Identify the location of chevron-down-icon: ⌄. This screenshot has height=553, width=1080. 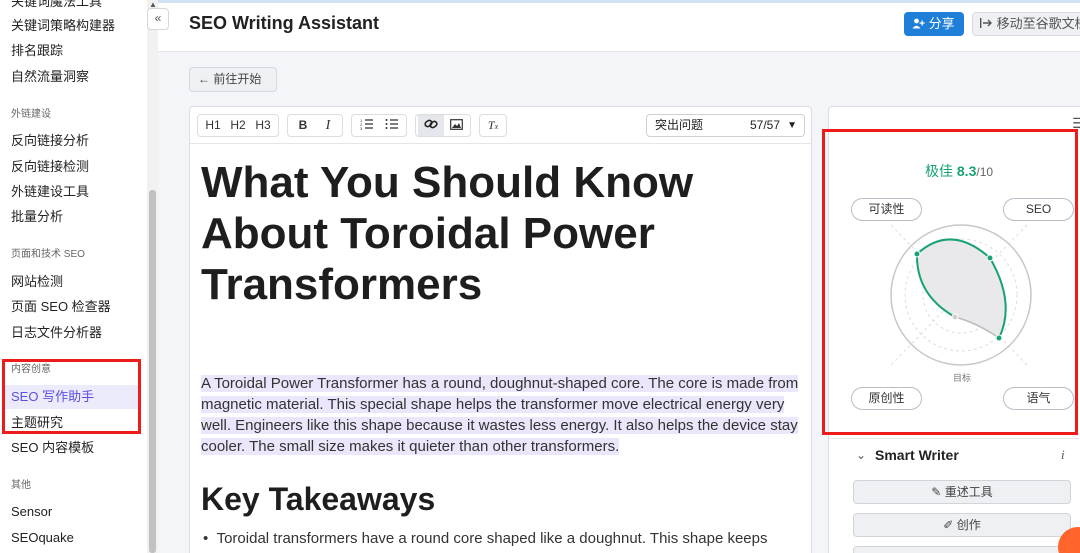
(861, 455).